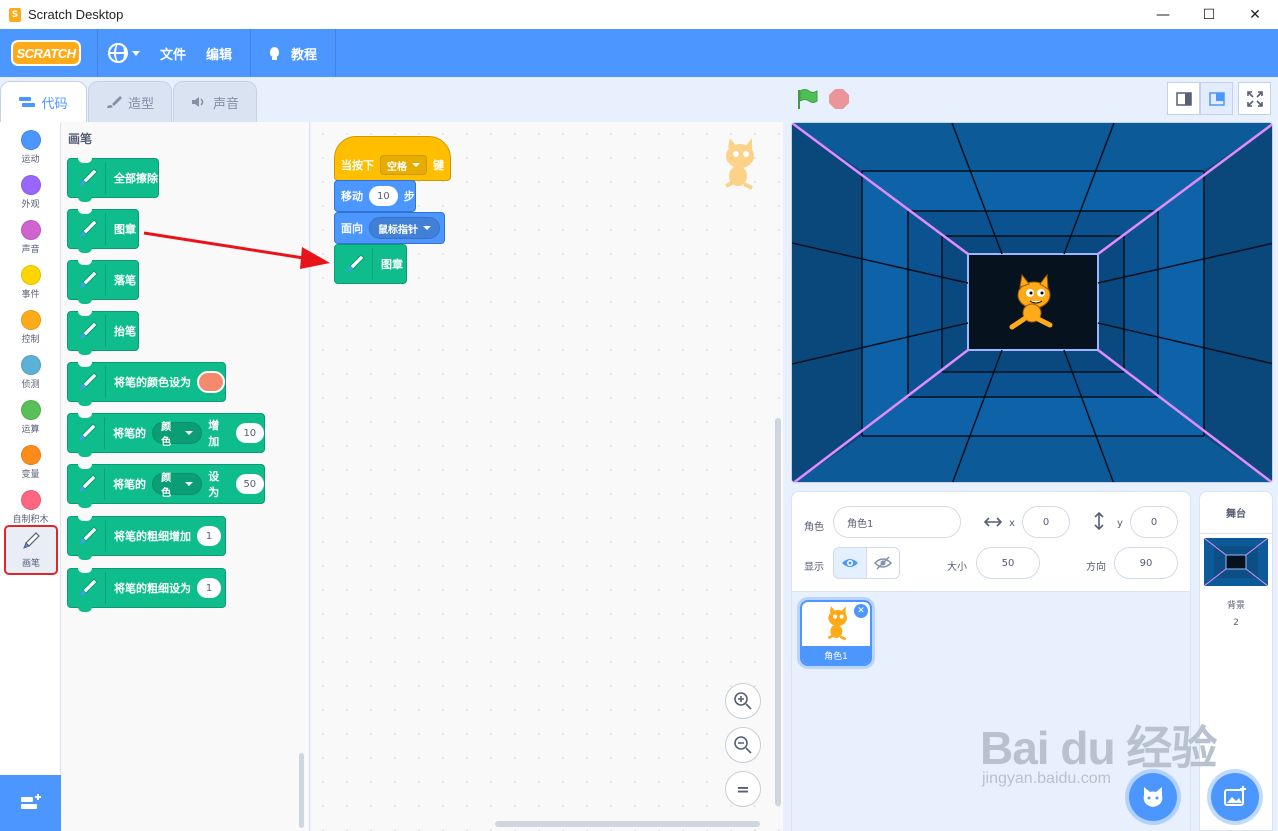 This screenshot has width=1278, height=831. What do you see at coordinates (370, 264) in the screenshot?
I see `block-stamp-script: 图章` at bounding box center [370, 264].